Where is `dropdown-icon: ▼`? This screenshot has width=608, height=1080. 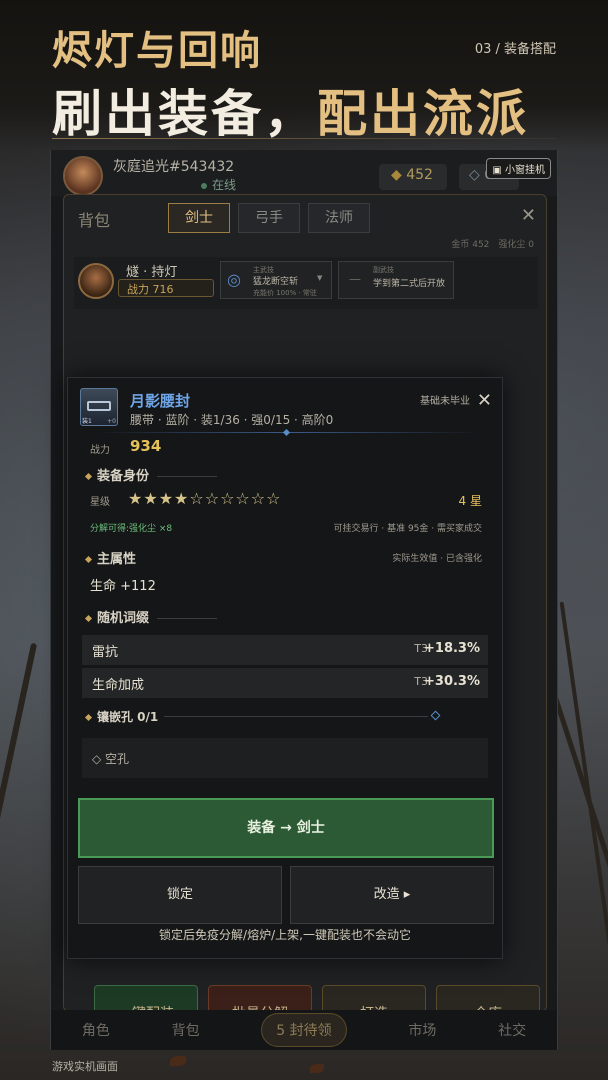
dropdown-icon: ▼ is located at coordinates (320, 278).